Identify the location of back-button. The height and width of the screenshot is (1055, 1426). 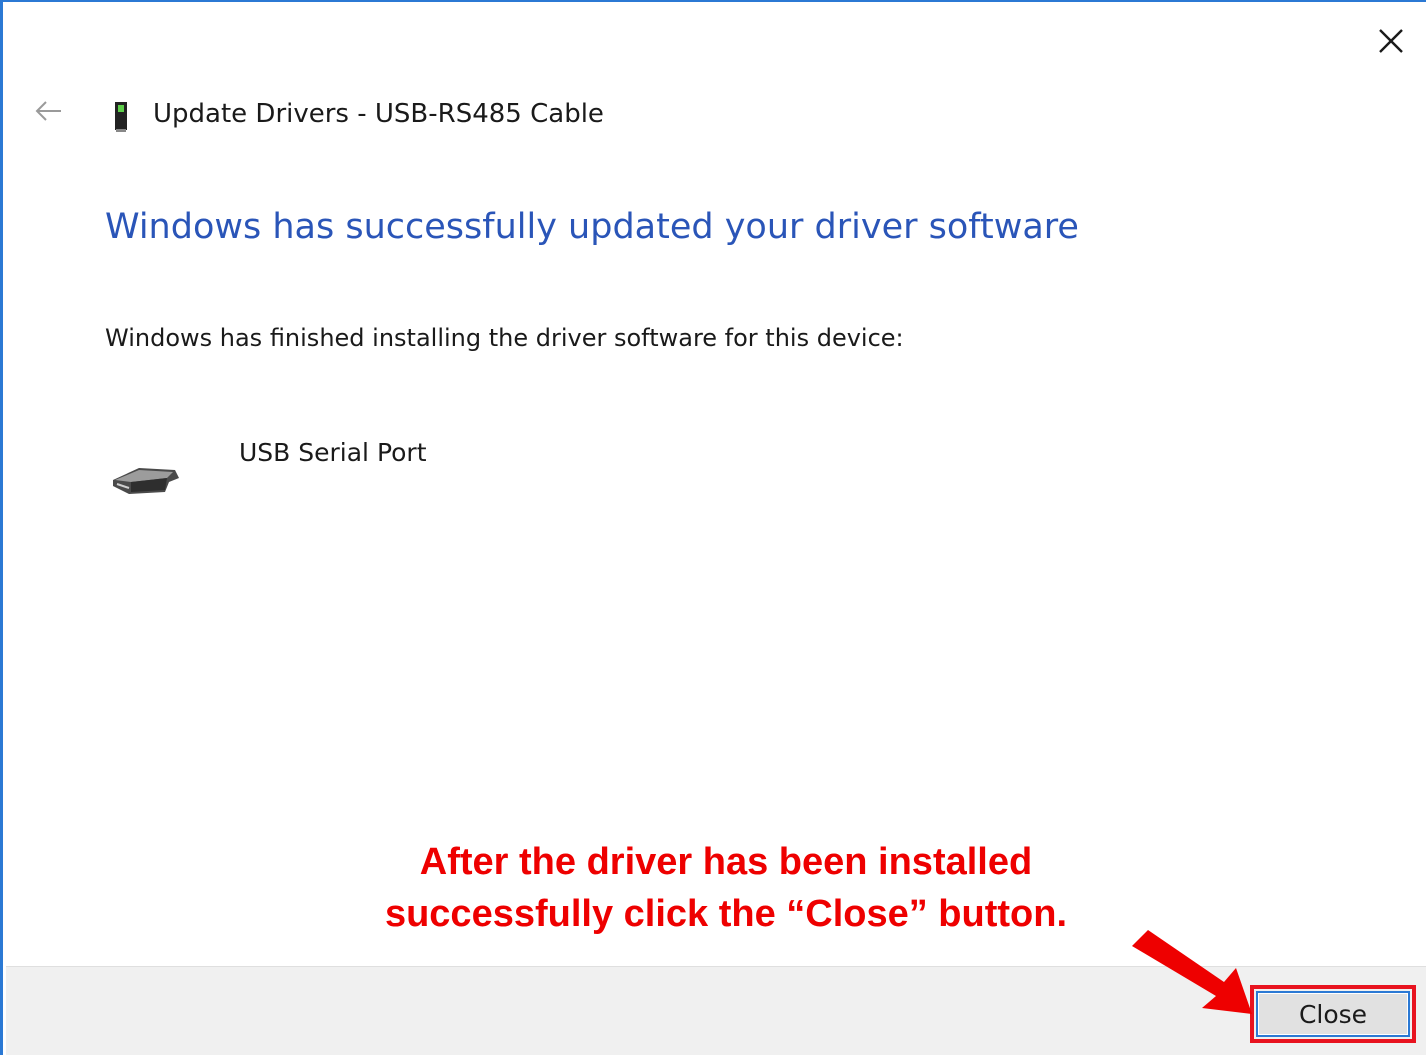
(48, 111).